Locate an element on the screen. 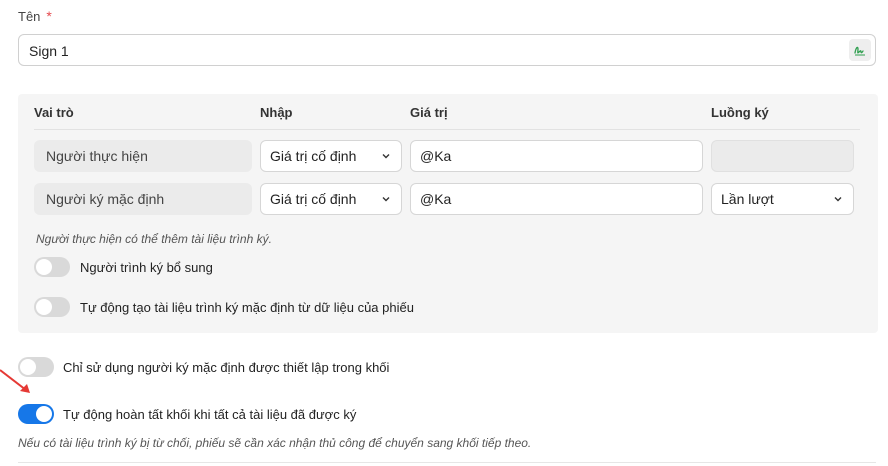 This screenshot has height=466, width=888. row1-flow-disabled is located at coordinates (782, 156).